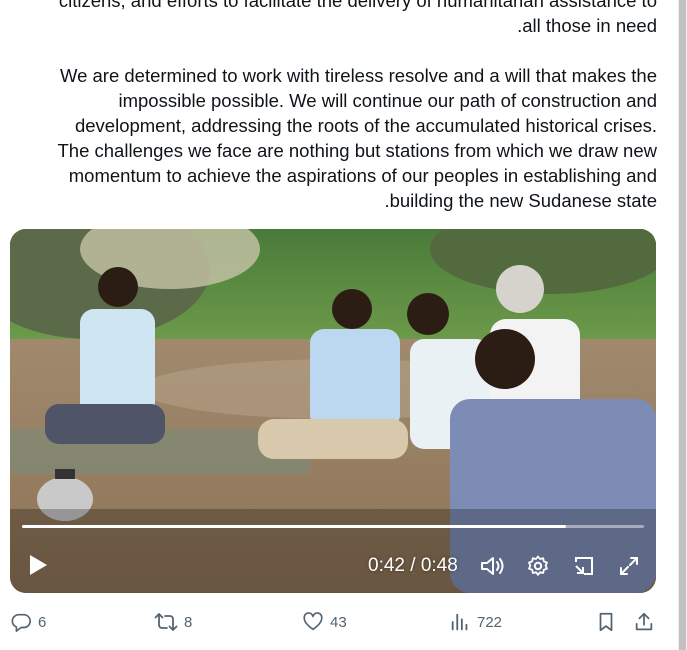 This screenshot has width=687, height=650. I want to click on video-progress-fill, so click(294, 526).